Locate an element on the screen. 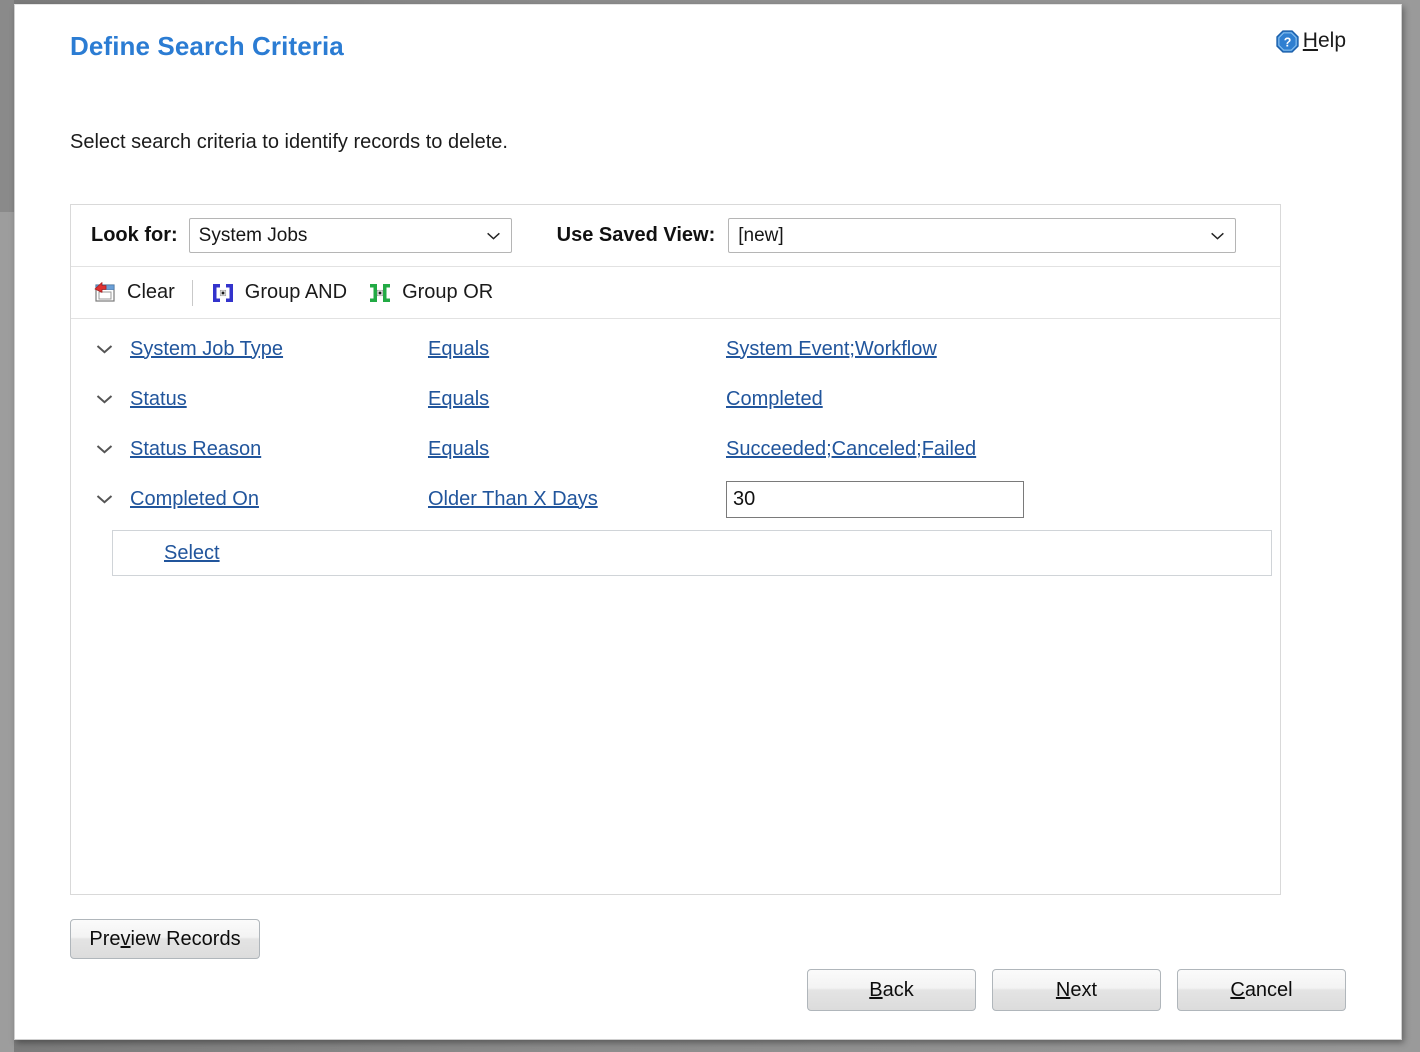 This screenshot has width=1420, height=1052. clear-button: Clear is located at coordinates (133, 293).